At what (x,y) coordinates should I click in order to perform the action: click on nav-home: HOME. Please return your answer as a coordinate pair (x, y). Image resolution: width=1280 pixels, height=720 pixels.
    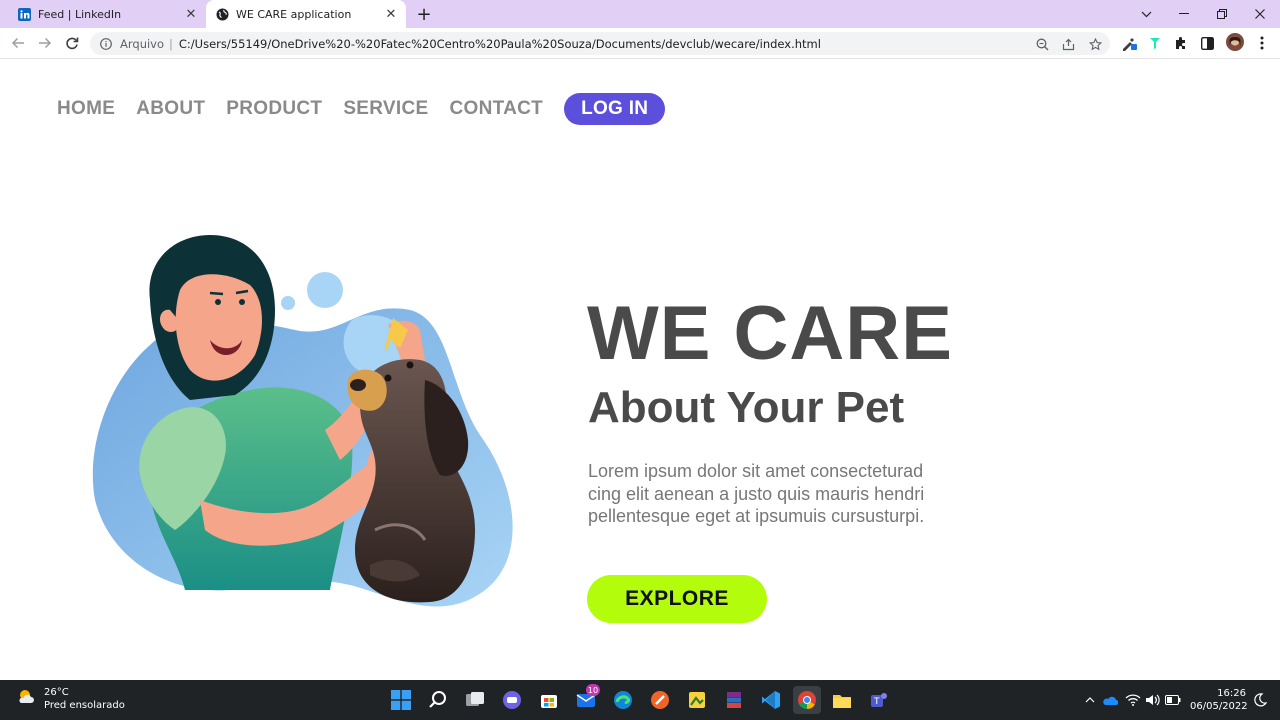
    Looking at the image, I should click on (86, 109).